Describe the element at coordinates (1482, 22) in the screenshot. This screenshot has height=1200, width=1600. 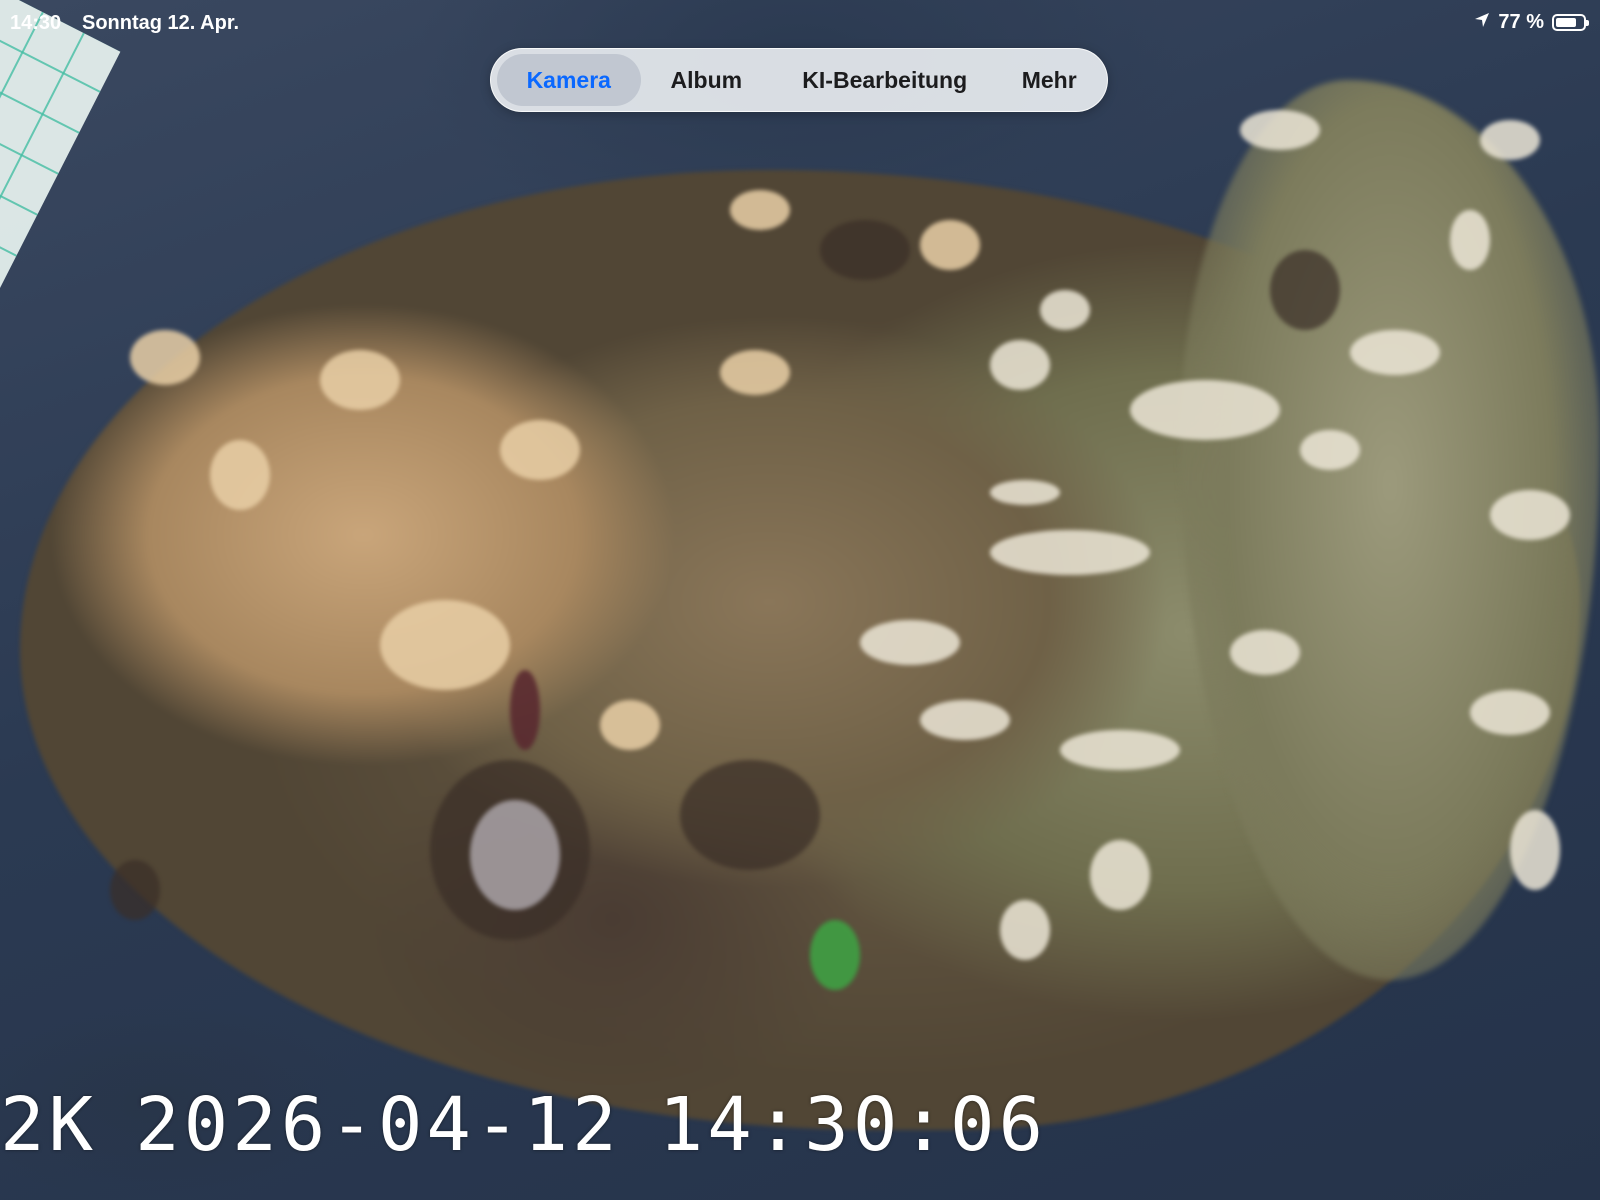
I see `location-arrow-icon` at that location.